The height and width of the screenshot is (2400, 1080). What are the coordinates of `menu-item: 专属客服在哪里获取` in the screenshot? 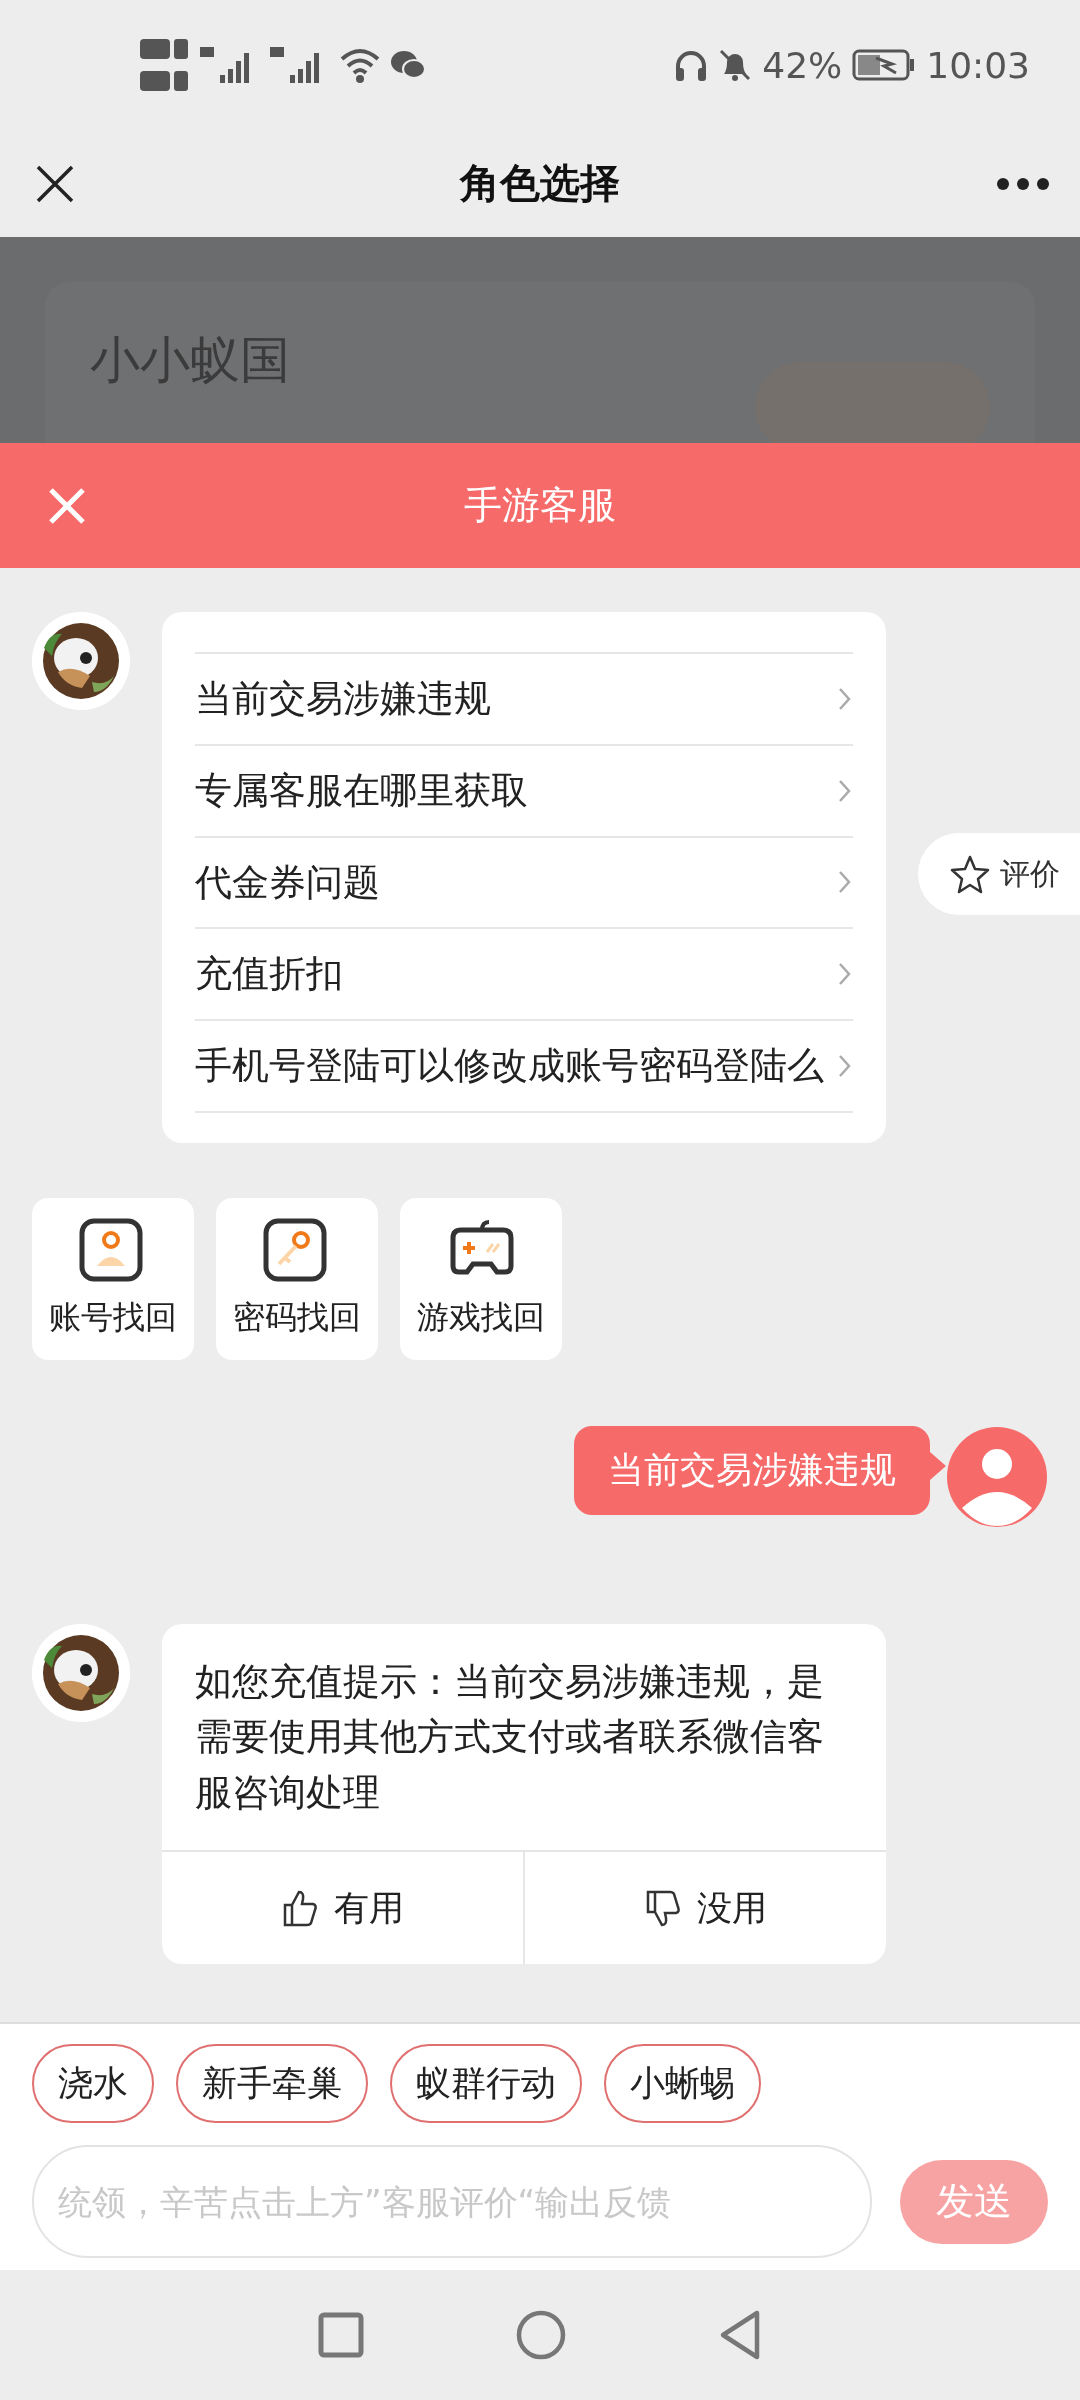 It's located at (524, 789).